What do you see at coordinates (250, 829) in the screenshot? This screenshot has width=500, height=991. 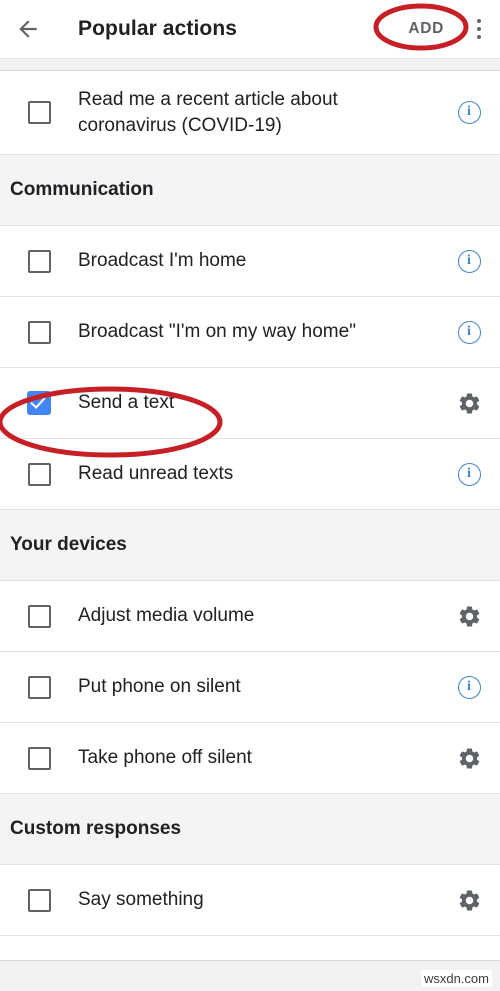 I see `section-header: Custom responses` at bounding box center [250, 829].